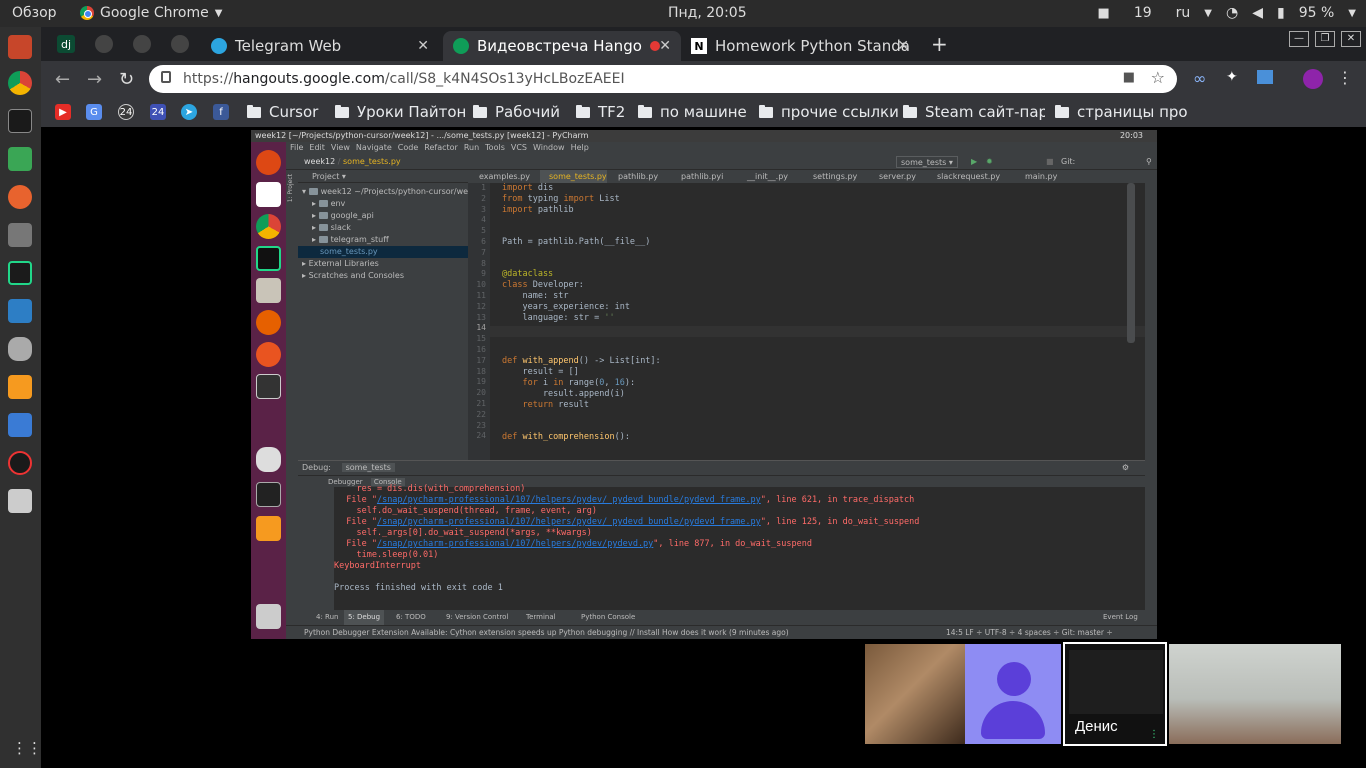 This screenshot has width=1366, height=768. Describe the element at coordinates (63, 112) in the screenshot. I see `youtube-bookmark-icon: ▶` at that location.